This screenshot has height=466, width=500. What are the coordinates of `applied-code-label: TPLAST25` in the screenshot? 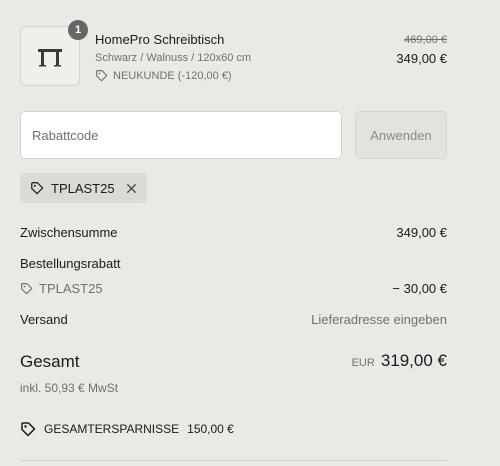 It's located at (83, 188).